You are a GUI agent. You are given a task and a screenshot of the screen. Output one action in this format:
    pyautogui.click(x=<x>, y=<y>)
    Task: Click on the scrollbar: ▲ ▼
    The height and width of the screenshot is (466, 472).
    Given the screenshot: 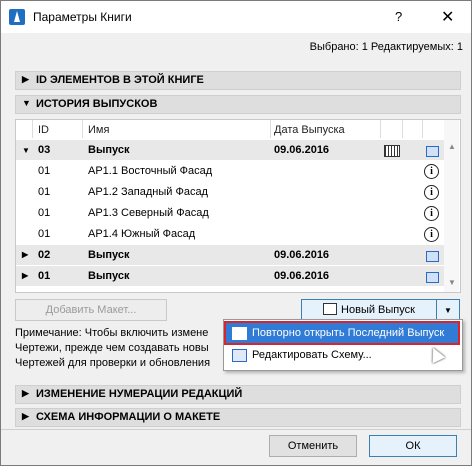 What is the action you would take?
    pyautogui.click(x=451, y=206)
    